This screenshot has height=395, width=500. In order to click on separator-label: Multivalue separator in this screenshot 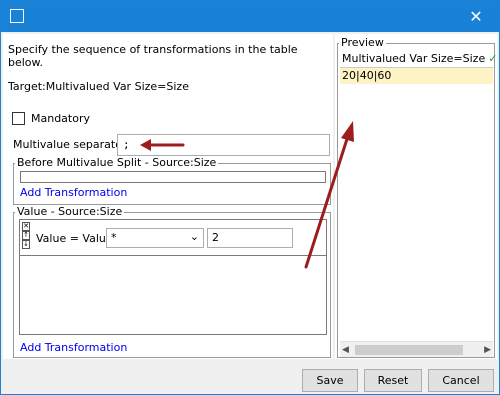, I will do `click(70, 144)`.